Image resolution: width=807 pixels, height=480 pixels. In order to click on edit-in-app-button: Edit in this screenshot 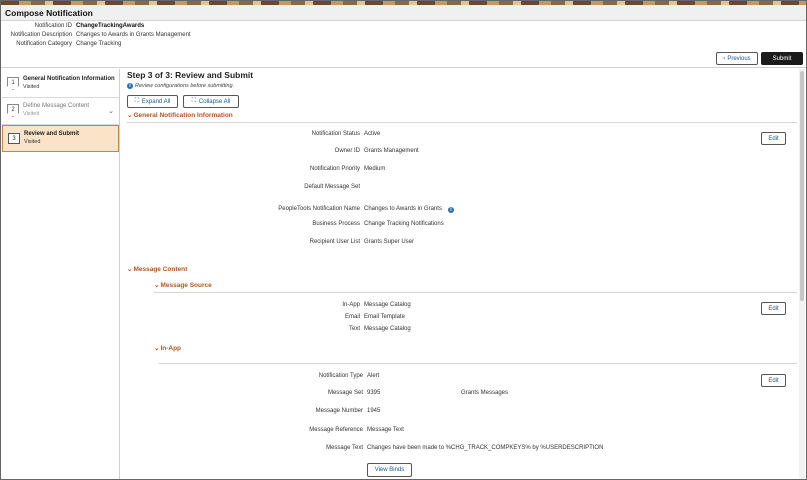, I will do `click(773, 380)`.